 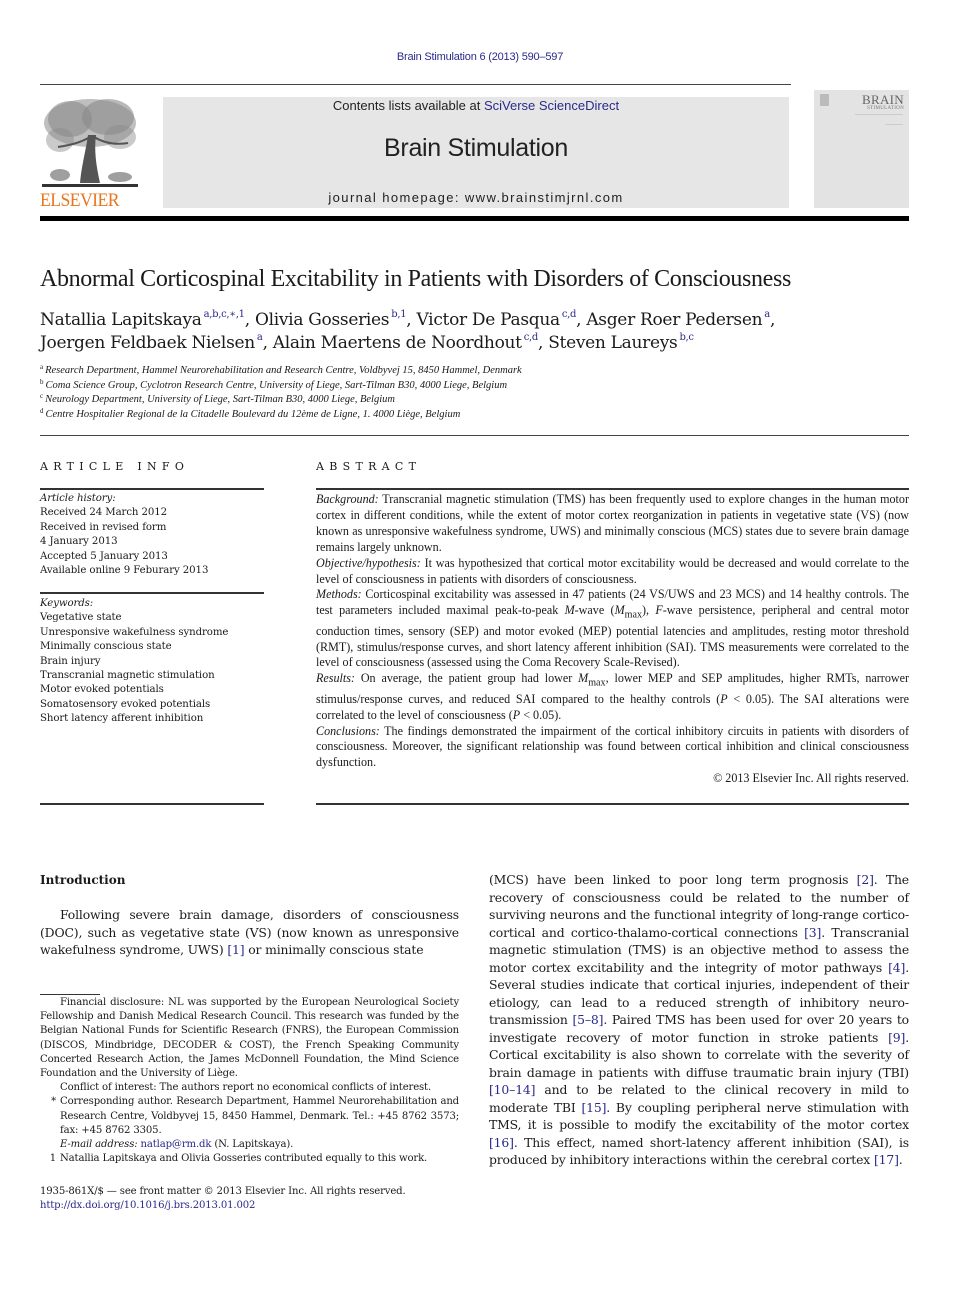 I want to click on abstract-label: Conclusions:, so click(x=348, y=730).